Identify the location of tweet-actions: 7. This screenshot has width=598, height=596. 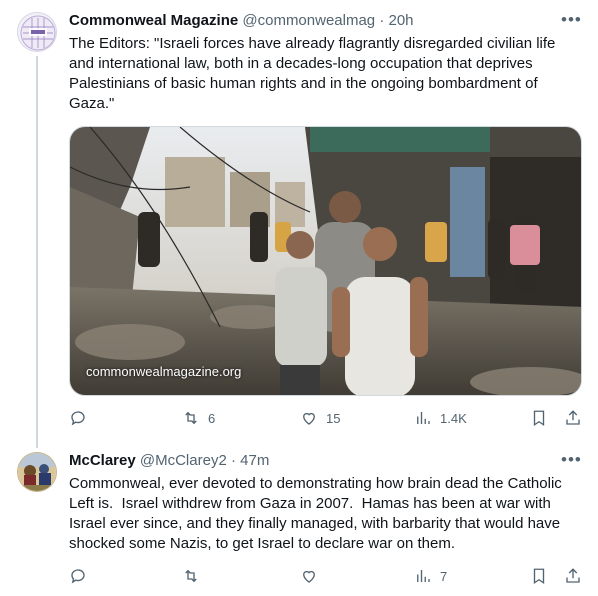
(326, 576).